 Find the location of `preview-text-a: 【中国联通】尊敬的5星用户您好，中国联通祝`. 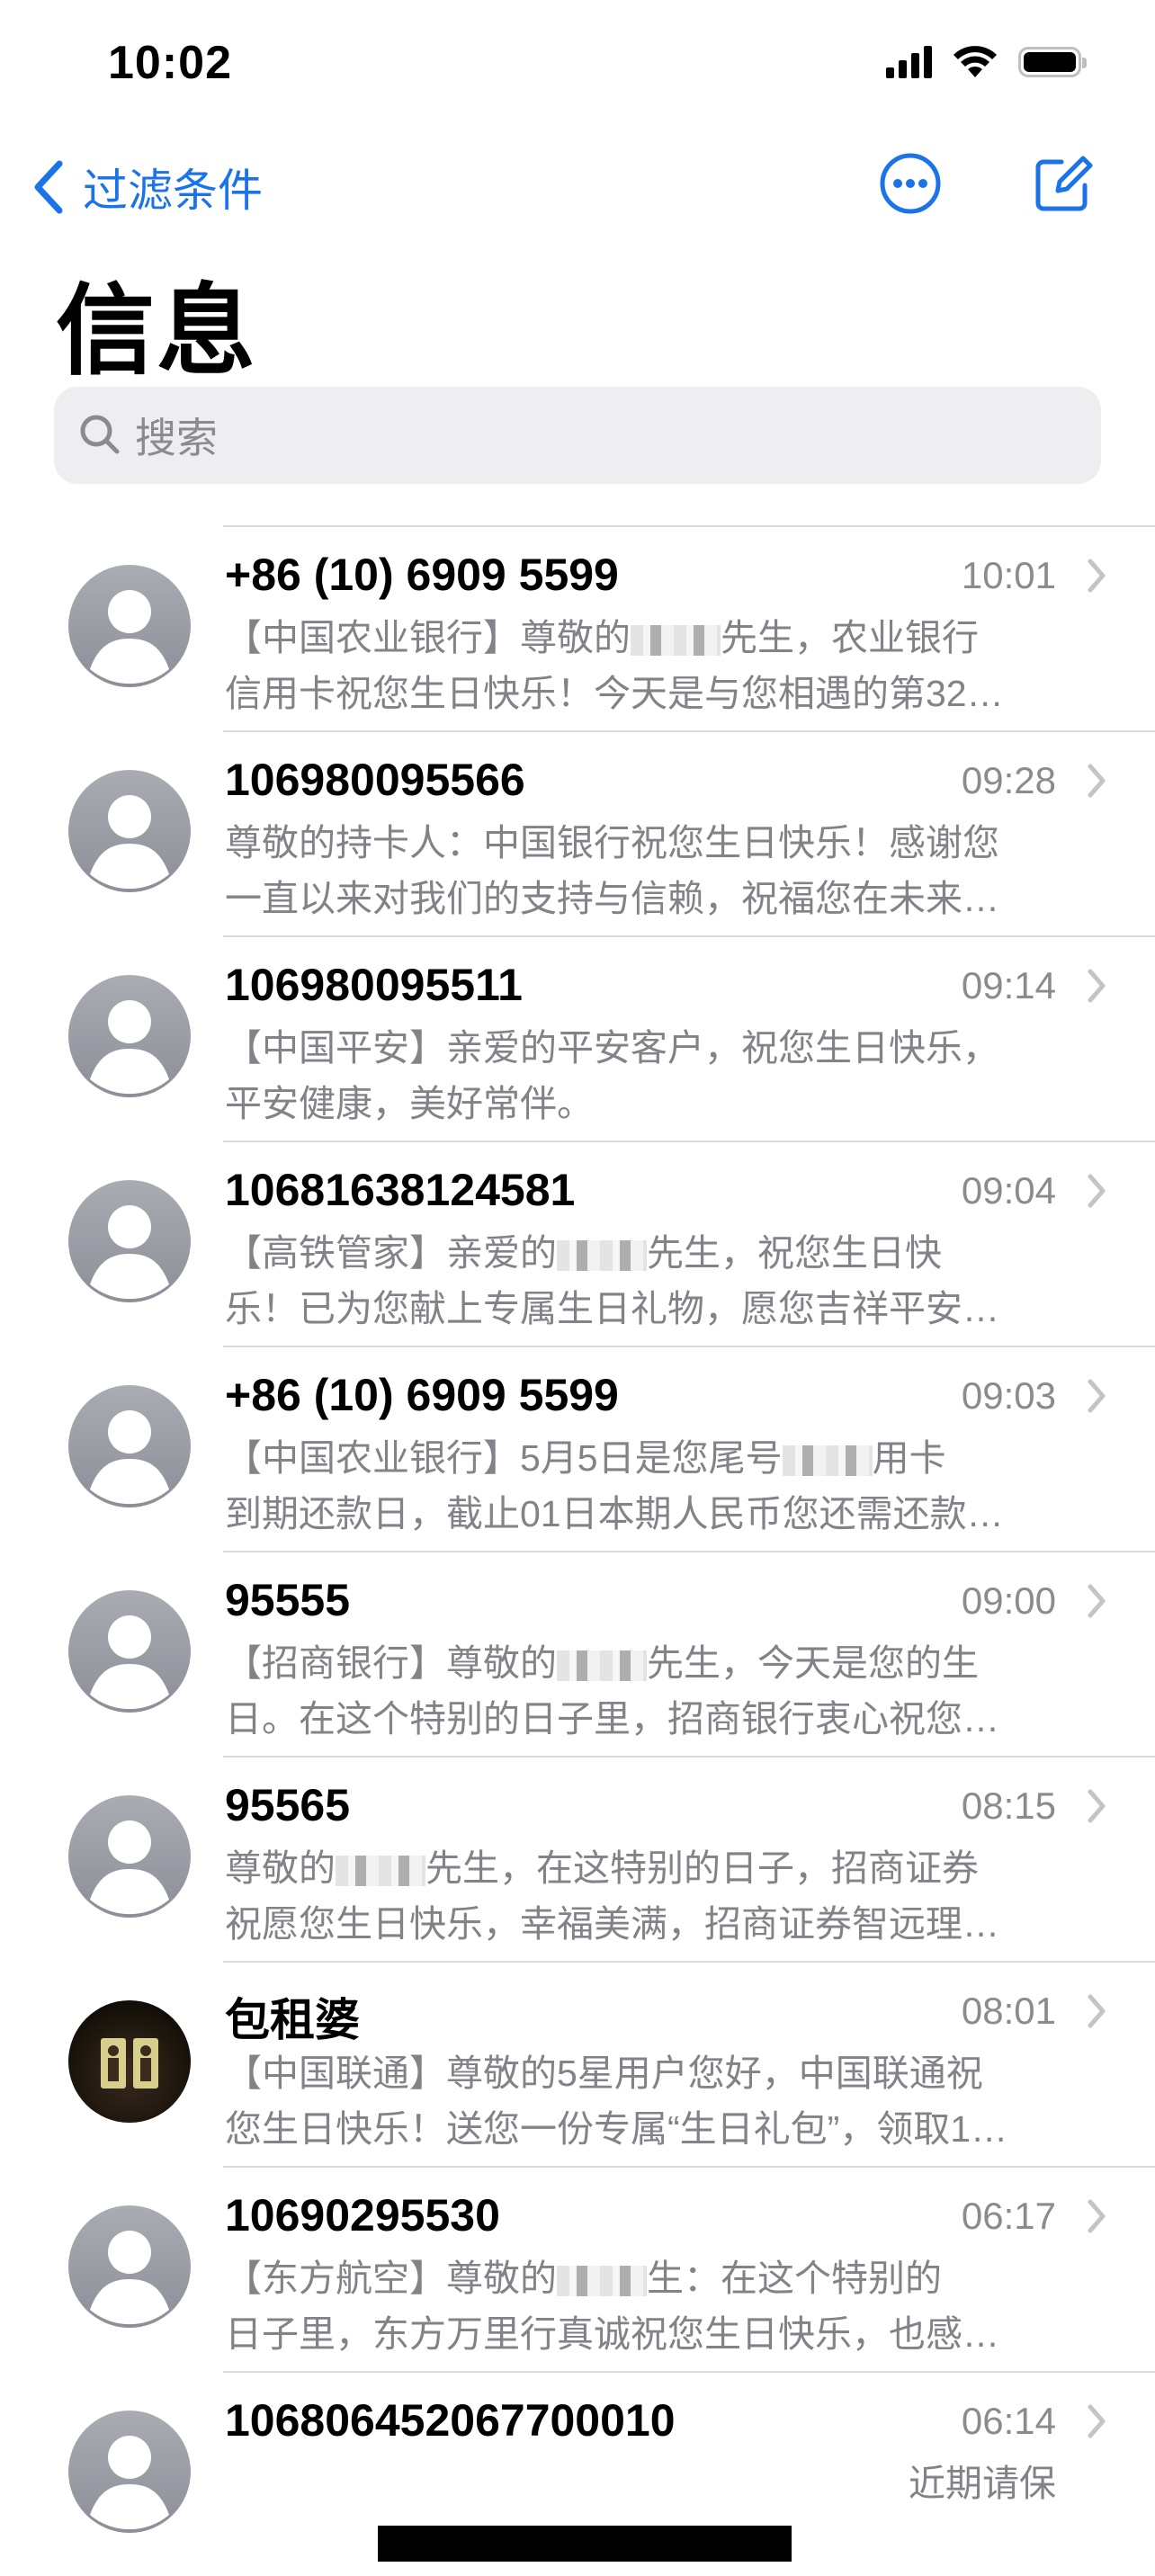

preview-text-a: 【中国联通】尊敬的5星用户您好，中国联通祝 is located at coordinates (604, 2073).